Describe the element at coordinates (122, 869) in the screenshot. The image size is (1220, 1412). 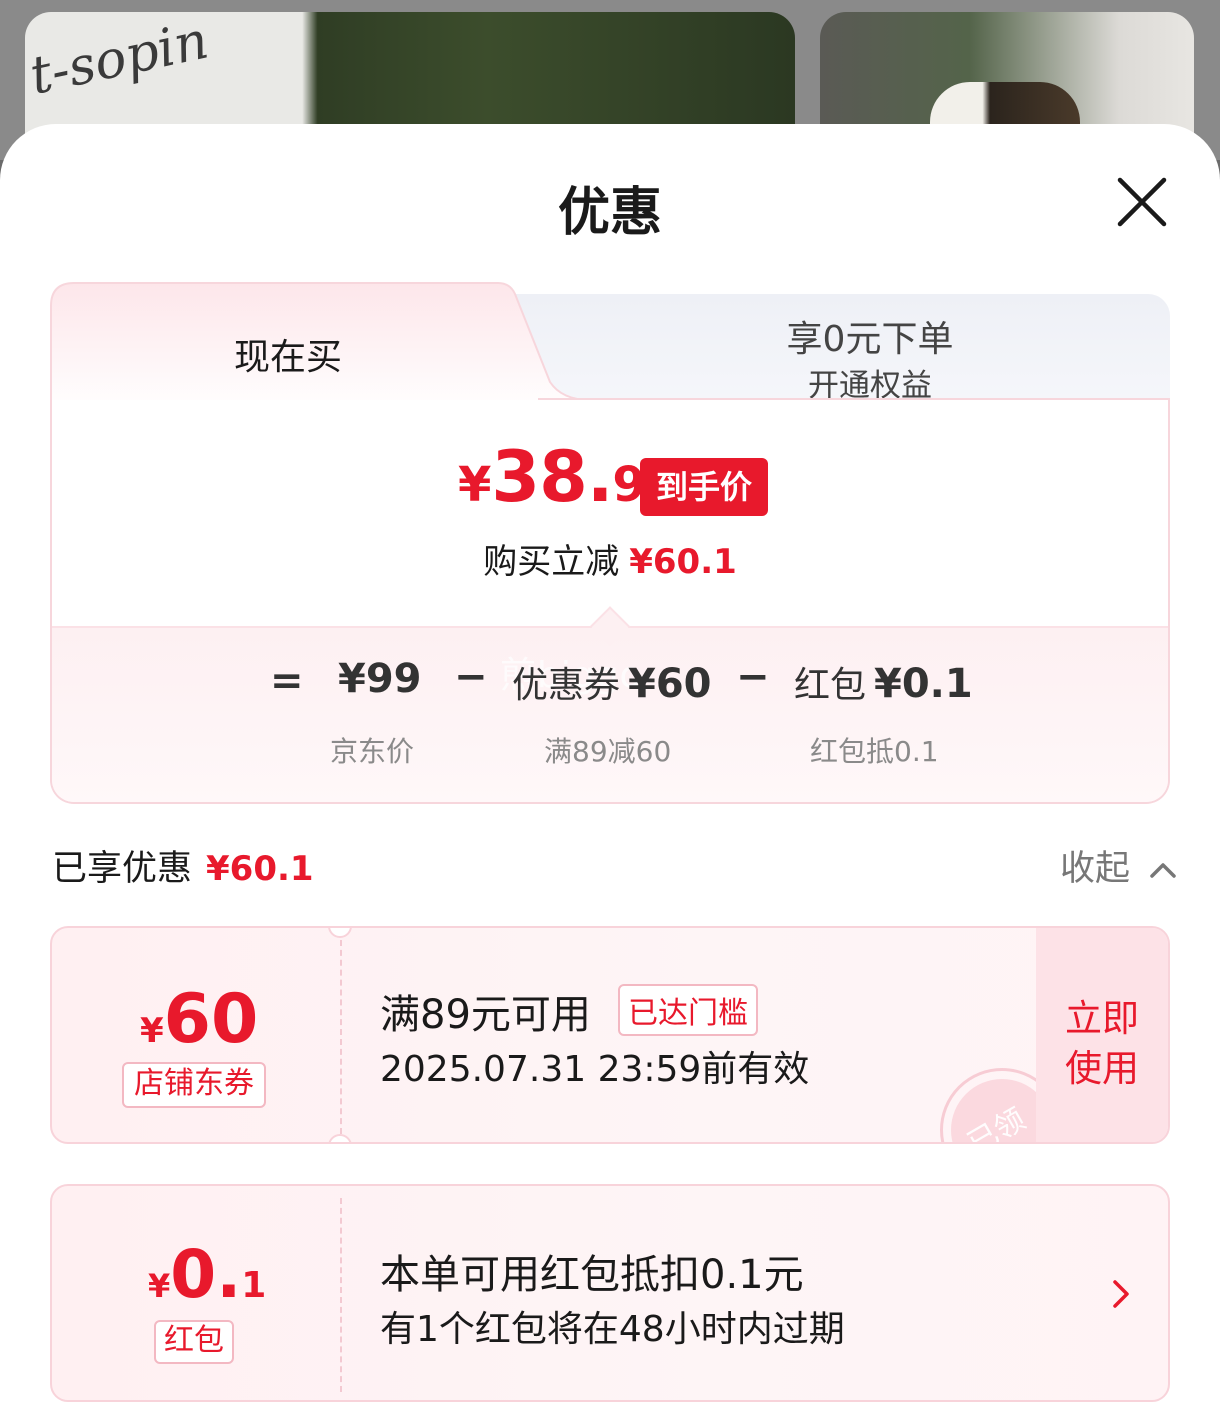
I see `enjoyed-label: 已享优惠` at that location.